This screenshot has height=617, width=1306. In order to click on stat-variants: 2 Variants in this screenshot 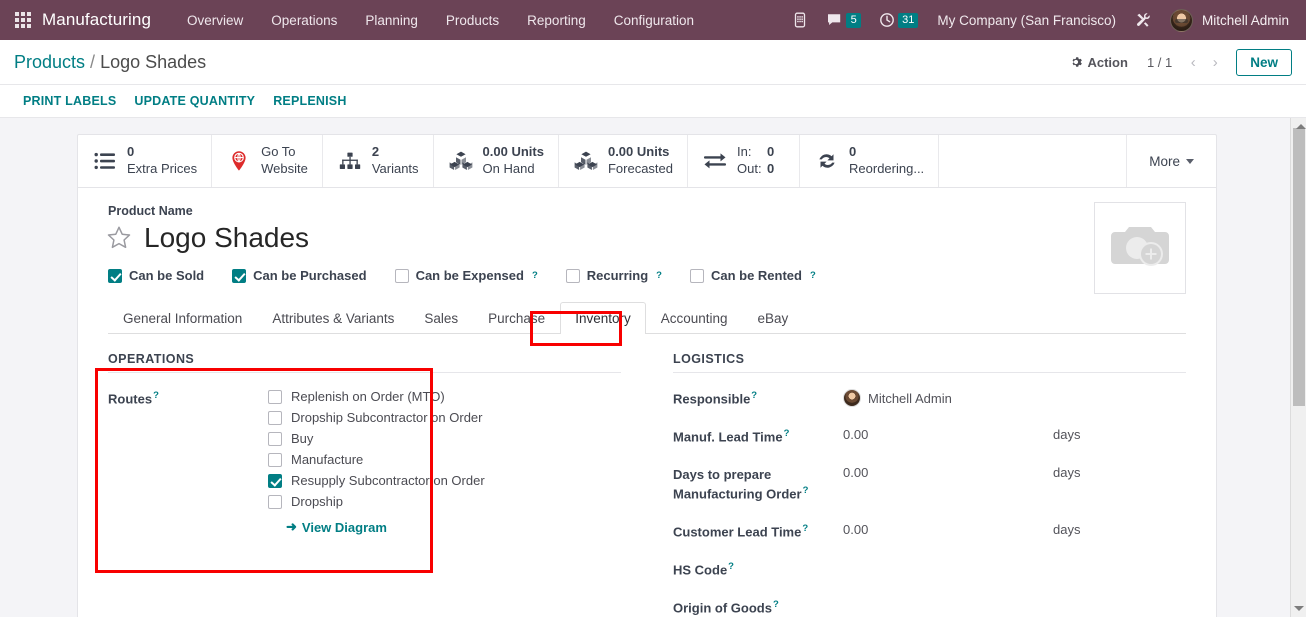, I will do `click(378, 161)`.